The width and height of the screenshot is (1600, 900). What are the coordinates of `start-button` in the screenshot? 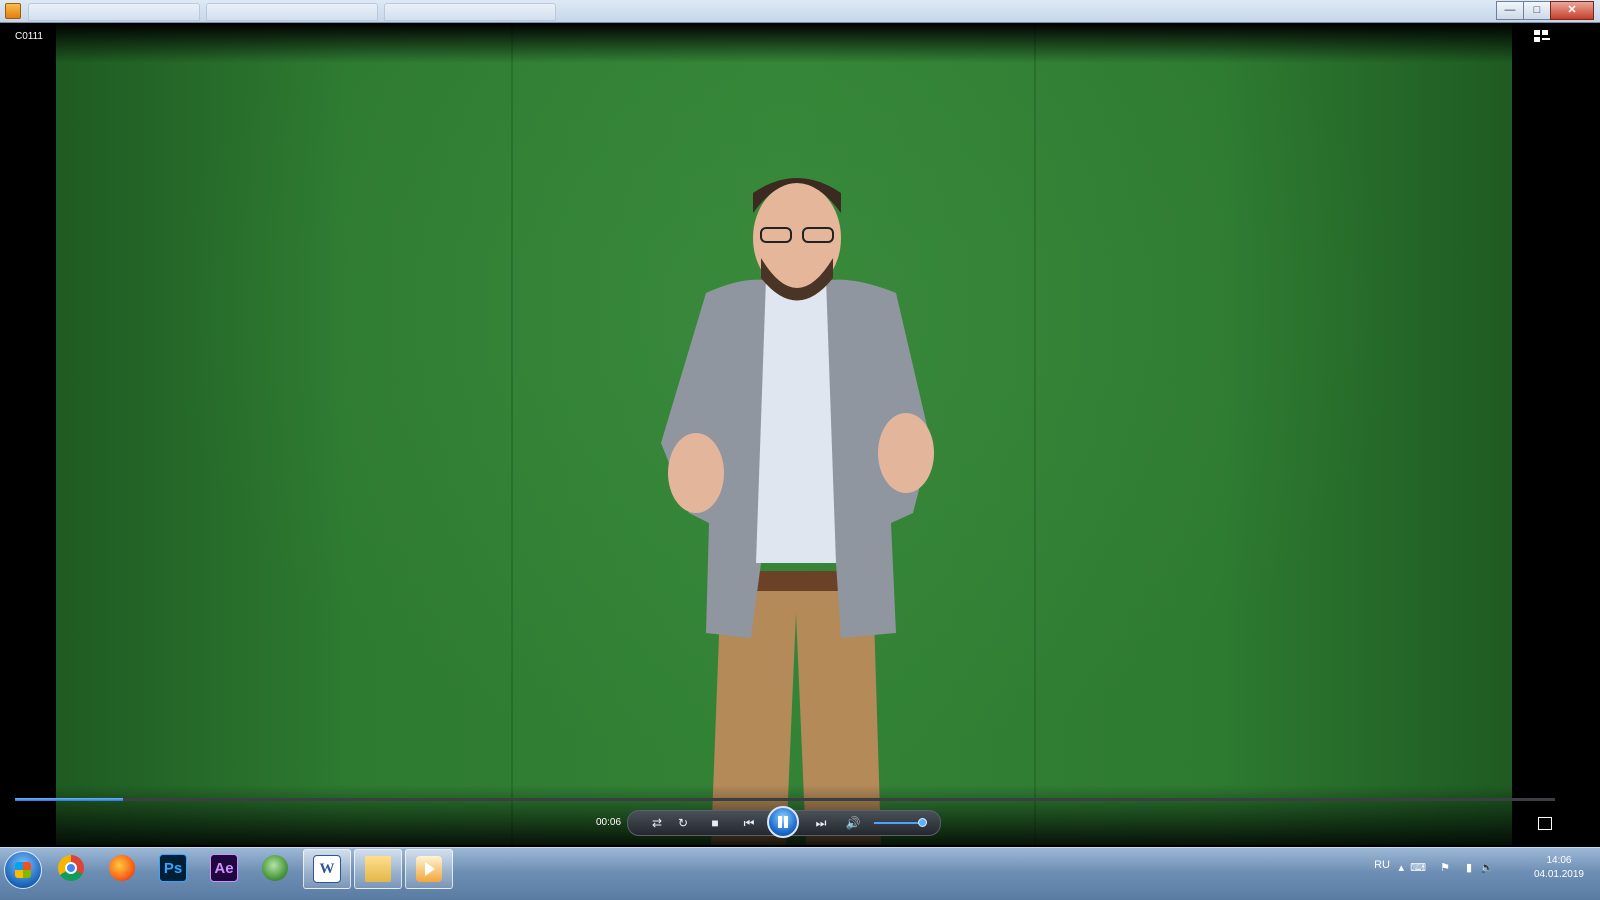 It's located at (23, 870).